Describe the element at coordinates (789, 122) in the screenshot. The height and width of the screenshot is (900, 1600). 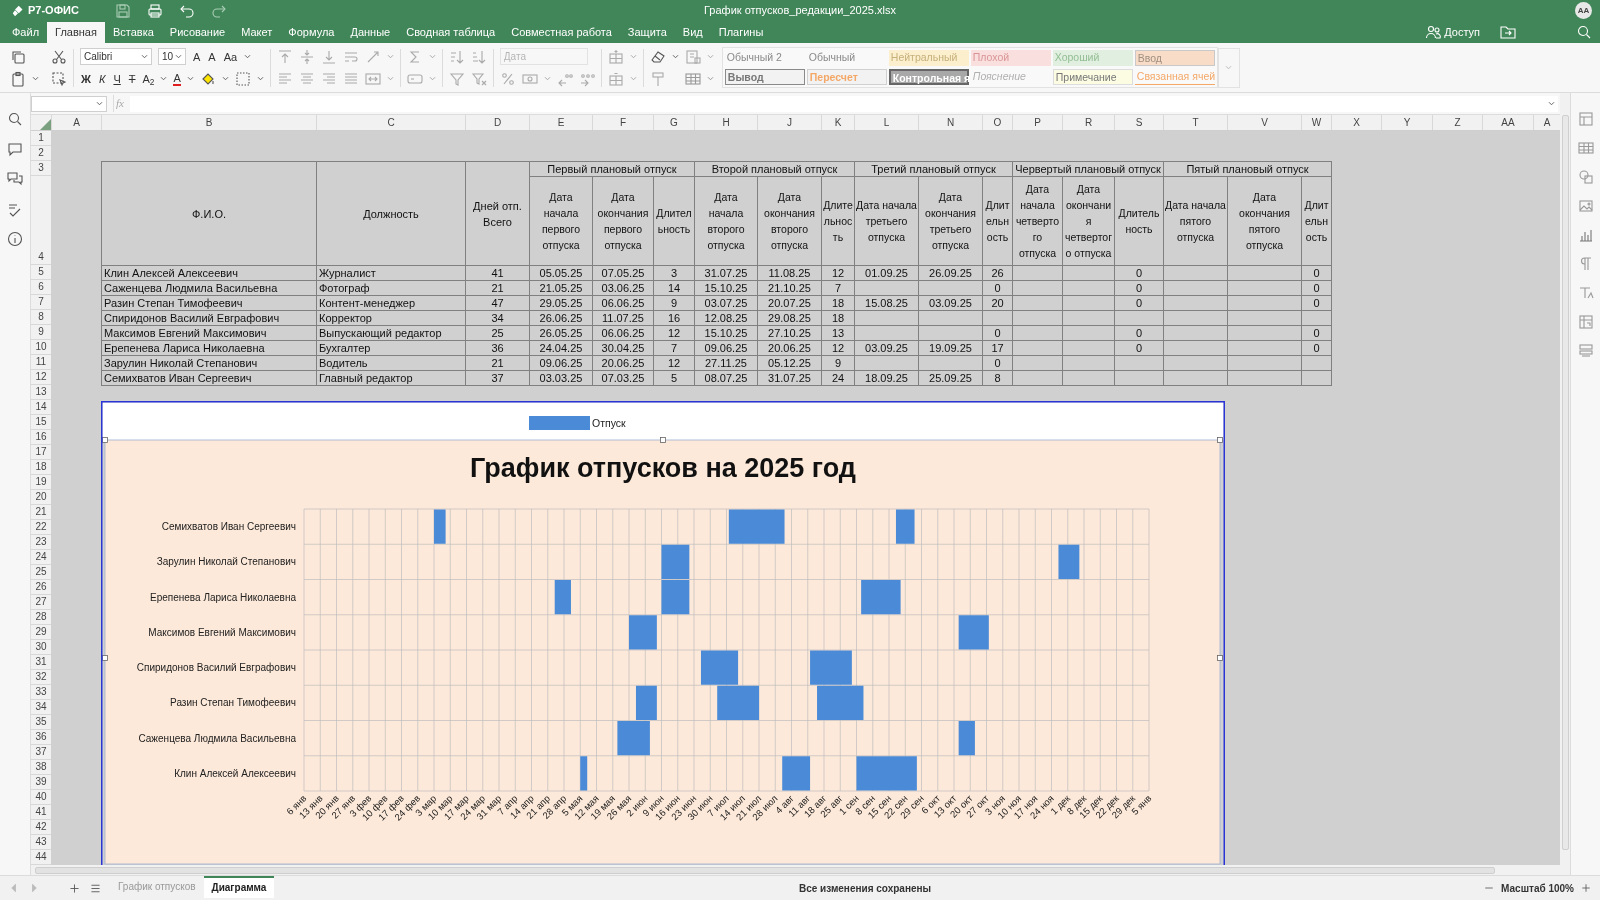
I see `column-header: J` at that location.